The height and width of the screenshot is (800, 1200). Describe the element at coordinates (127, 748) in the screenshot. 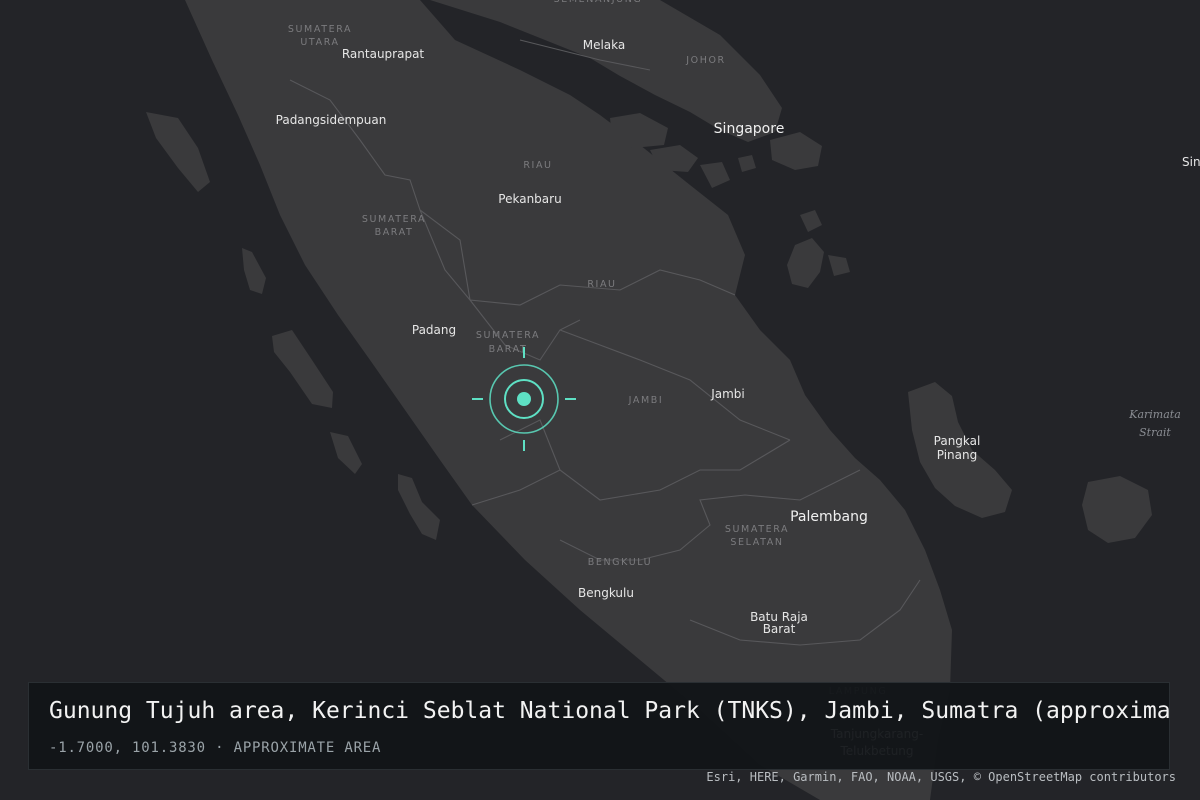

I see `location-coordinates: -1.7000, 101.3830` at that location.